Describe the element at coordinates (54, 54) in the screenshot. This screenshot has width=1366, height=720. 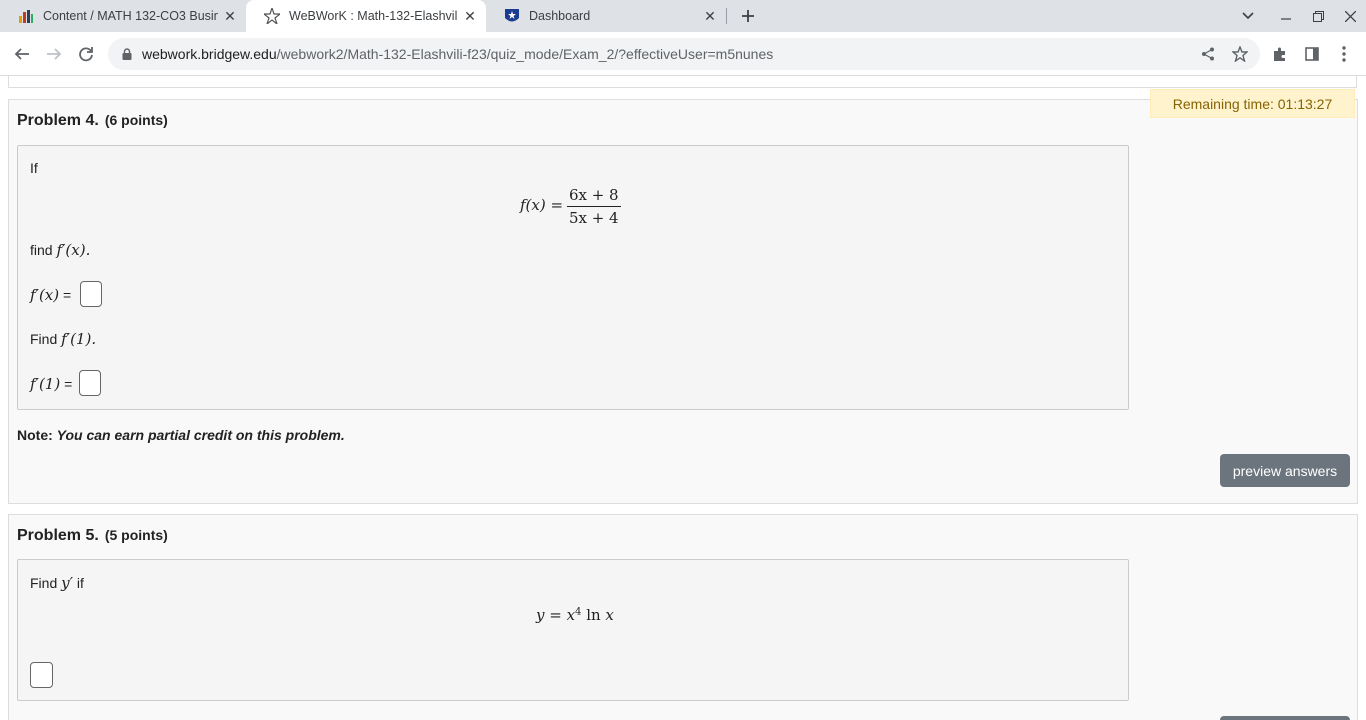
I see `forward-button` at that location.